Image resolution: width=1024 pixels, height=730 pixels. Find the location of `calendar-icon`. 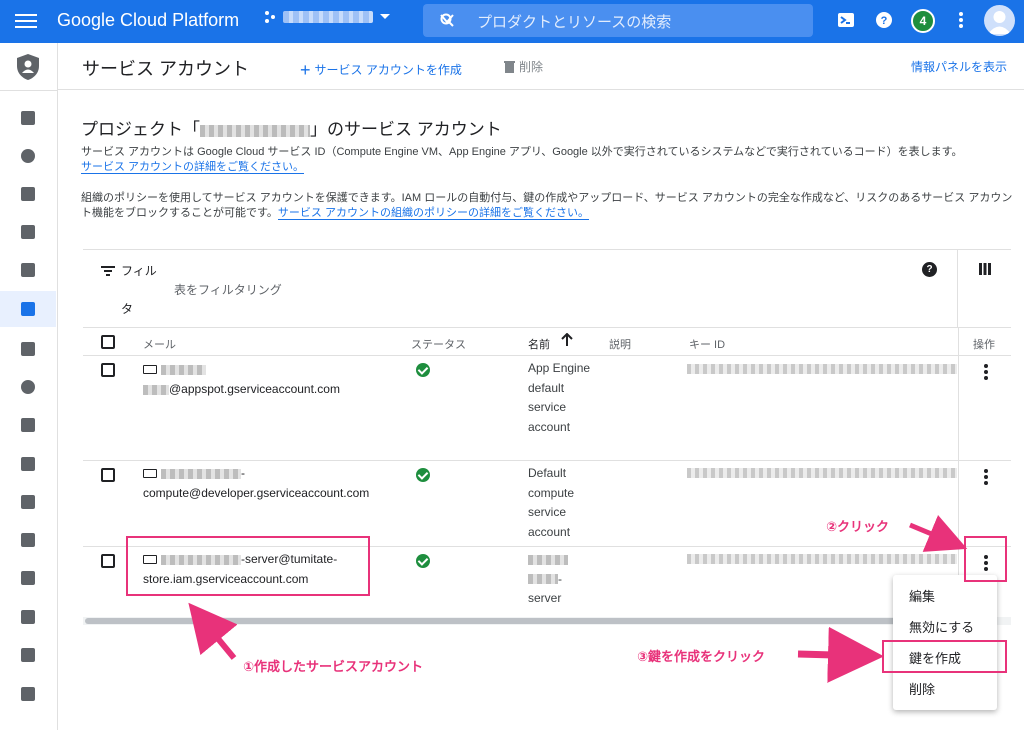

calendar-icon is located at coordinates (28, 694).